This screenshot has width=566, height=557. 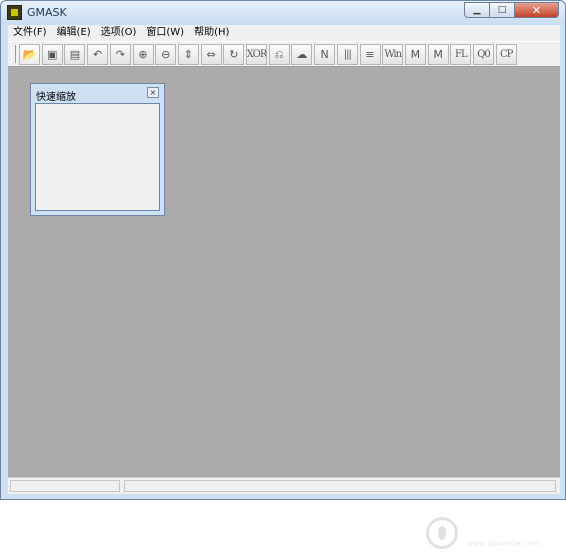 What do you see at coordinates (211, 33) in the screenshot?
I see `menu-help: 帮助(H)` at bounding box center [211, 33].